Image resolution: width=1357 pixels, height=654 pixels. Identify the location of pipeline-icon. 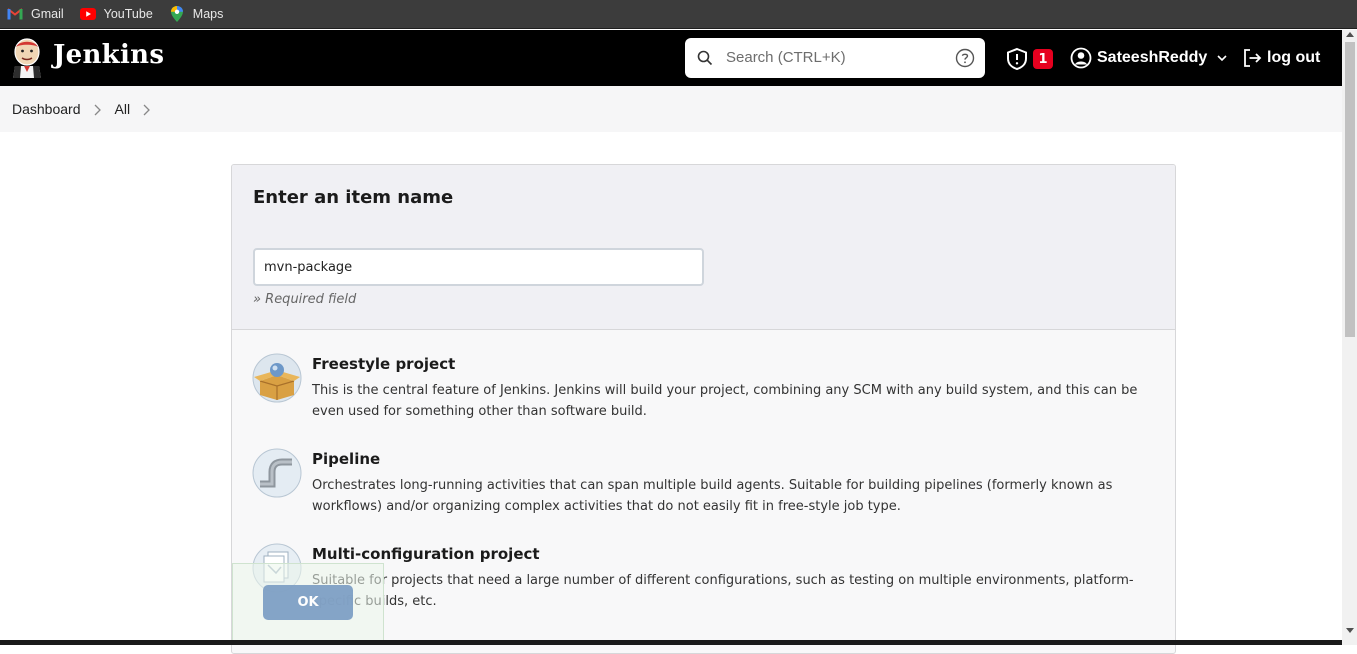
(277, 473).